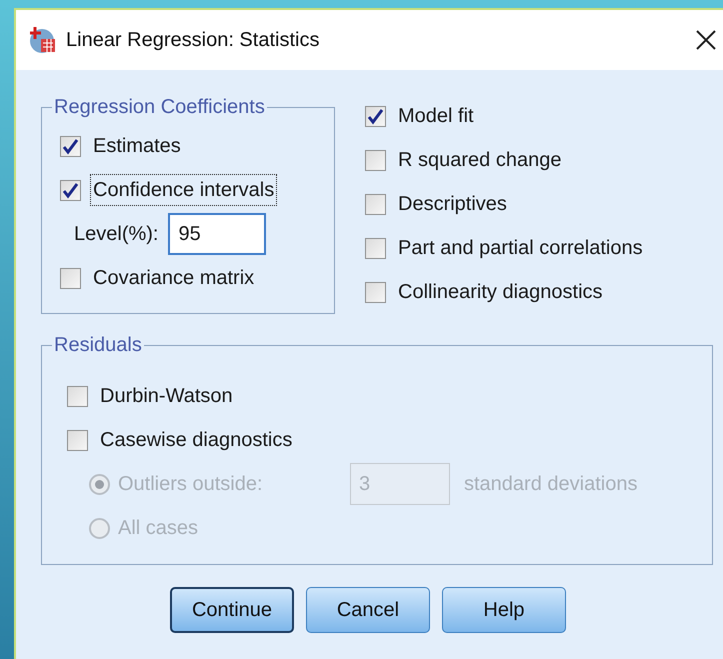 The height and width of the screenshot is (659, 723). I want to click on checkbox-label: Durbin-Watson, so click(166, 396).